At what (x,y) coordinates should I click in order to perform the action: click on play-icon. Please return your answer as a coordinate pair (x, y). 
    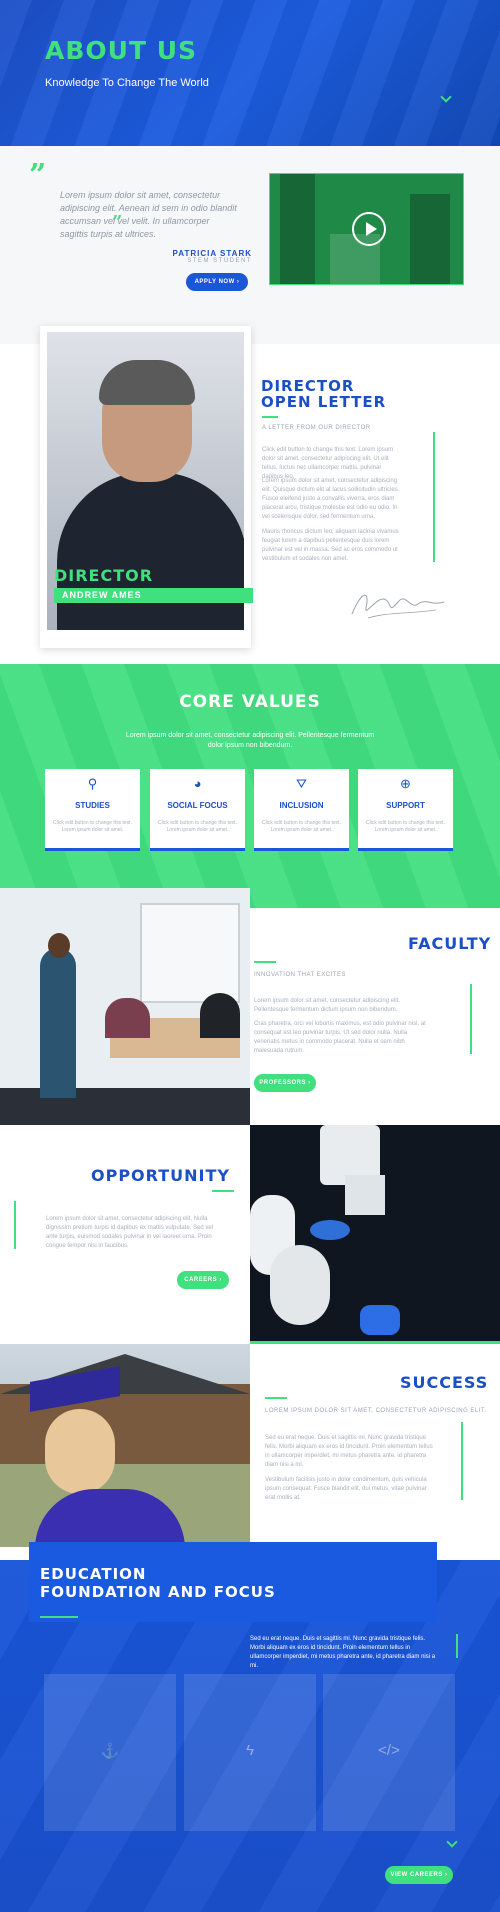
    Looking at the image, I should click on (369, 229).